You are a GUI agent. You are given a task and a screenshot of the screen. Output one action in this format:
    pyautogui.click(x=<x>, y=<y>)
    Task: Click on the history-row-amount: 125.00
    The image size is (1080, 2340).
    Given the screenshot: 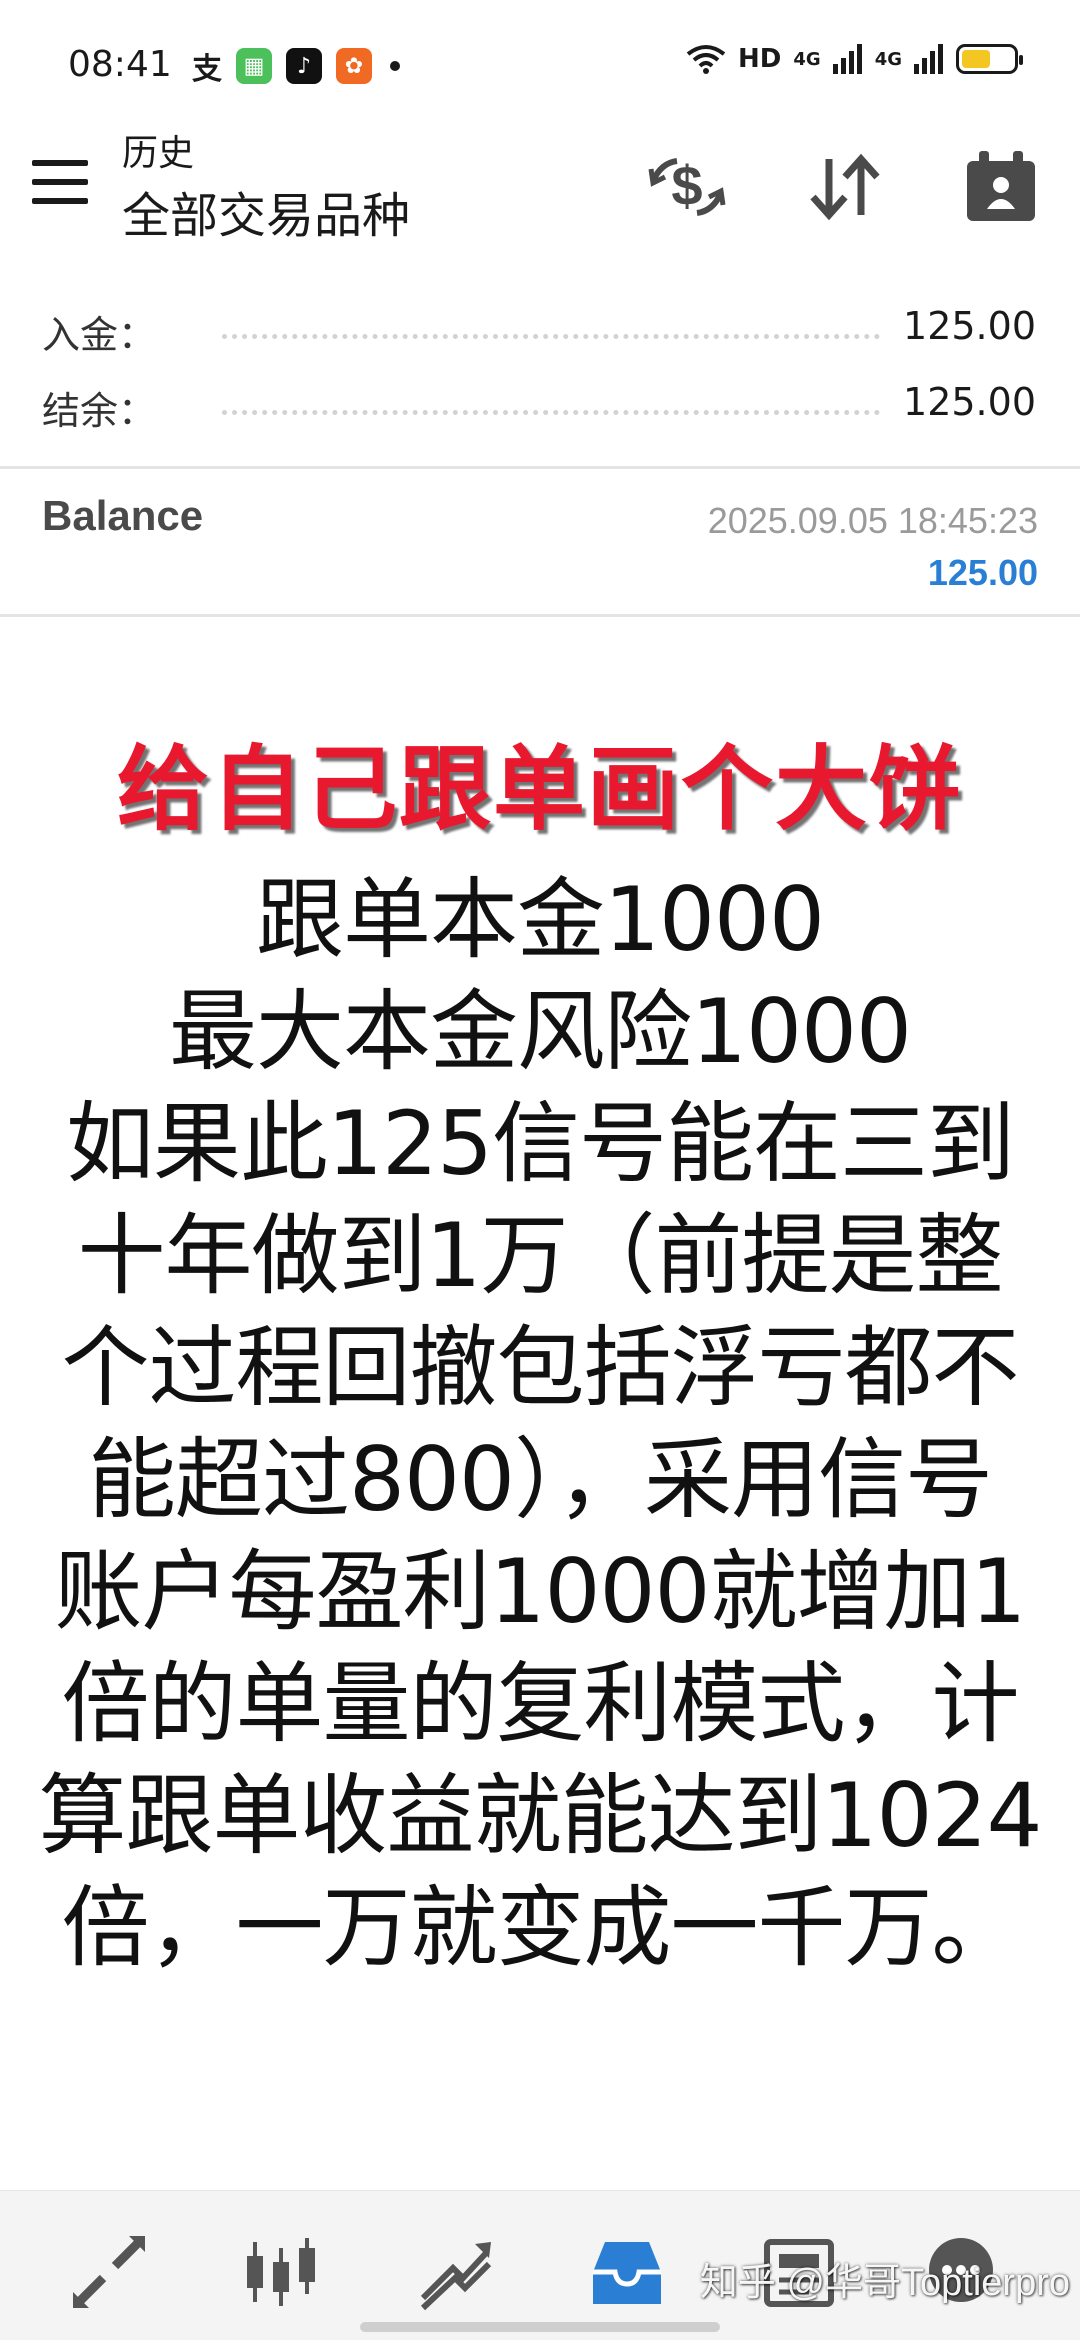 What is the action you would take?
    pyautogui.click(x=982, y=572)
    